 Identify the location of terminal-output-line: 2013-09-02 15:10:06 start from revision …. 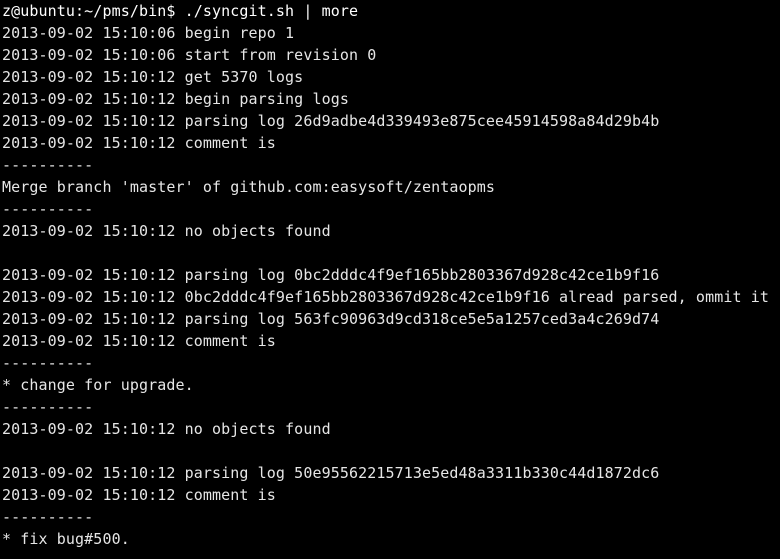
(189, 55).